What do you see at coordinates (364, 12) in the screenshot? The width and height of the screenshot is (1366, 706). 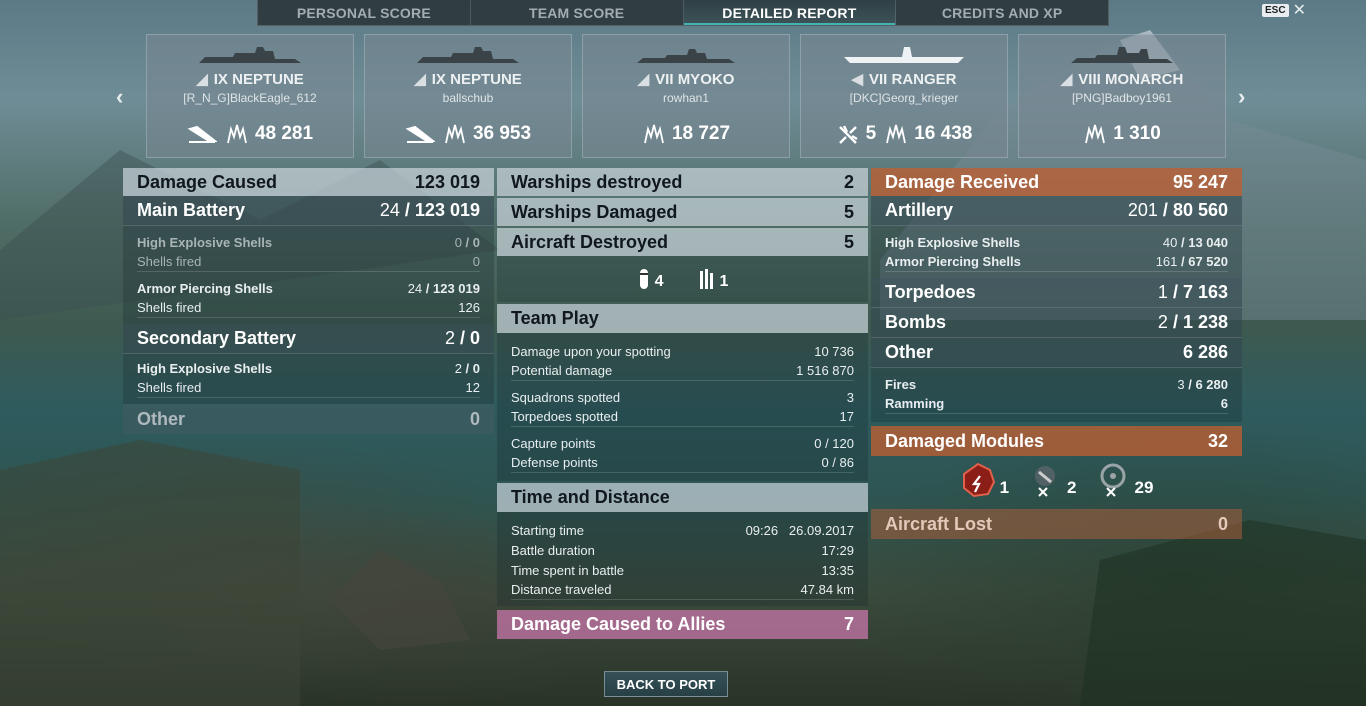 I see `tab-personal-score: PERSONAL SCORE` at bounding box center [364, 12].